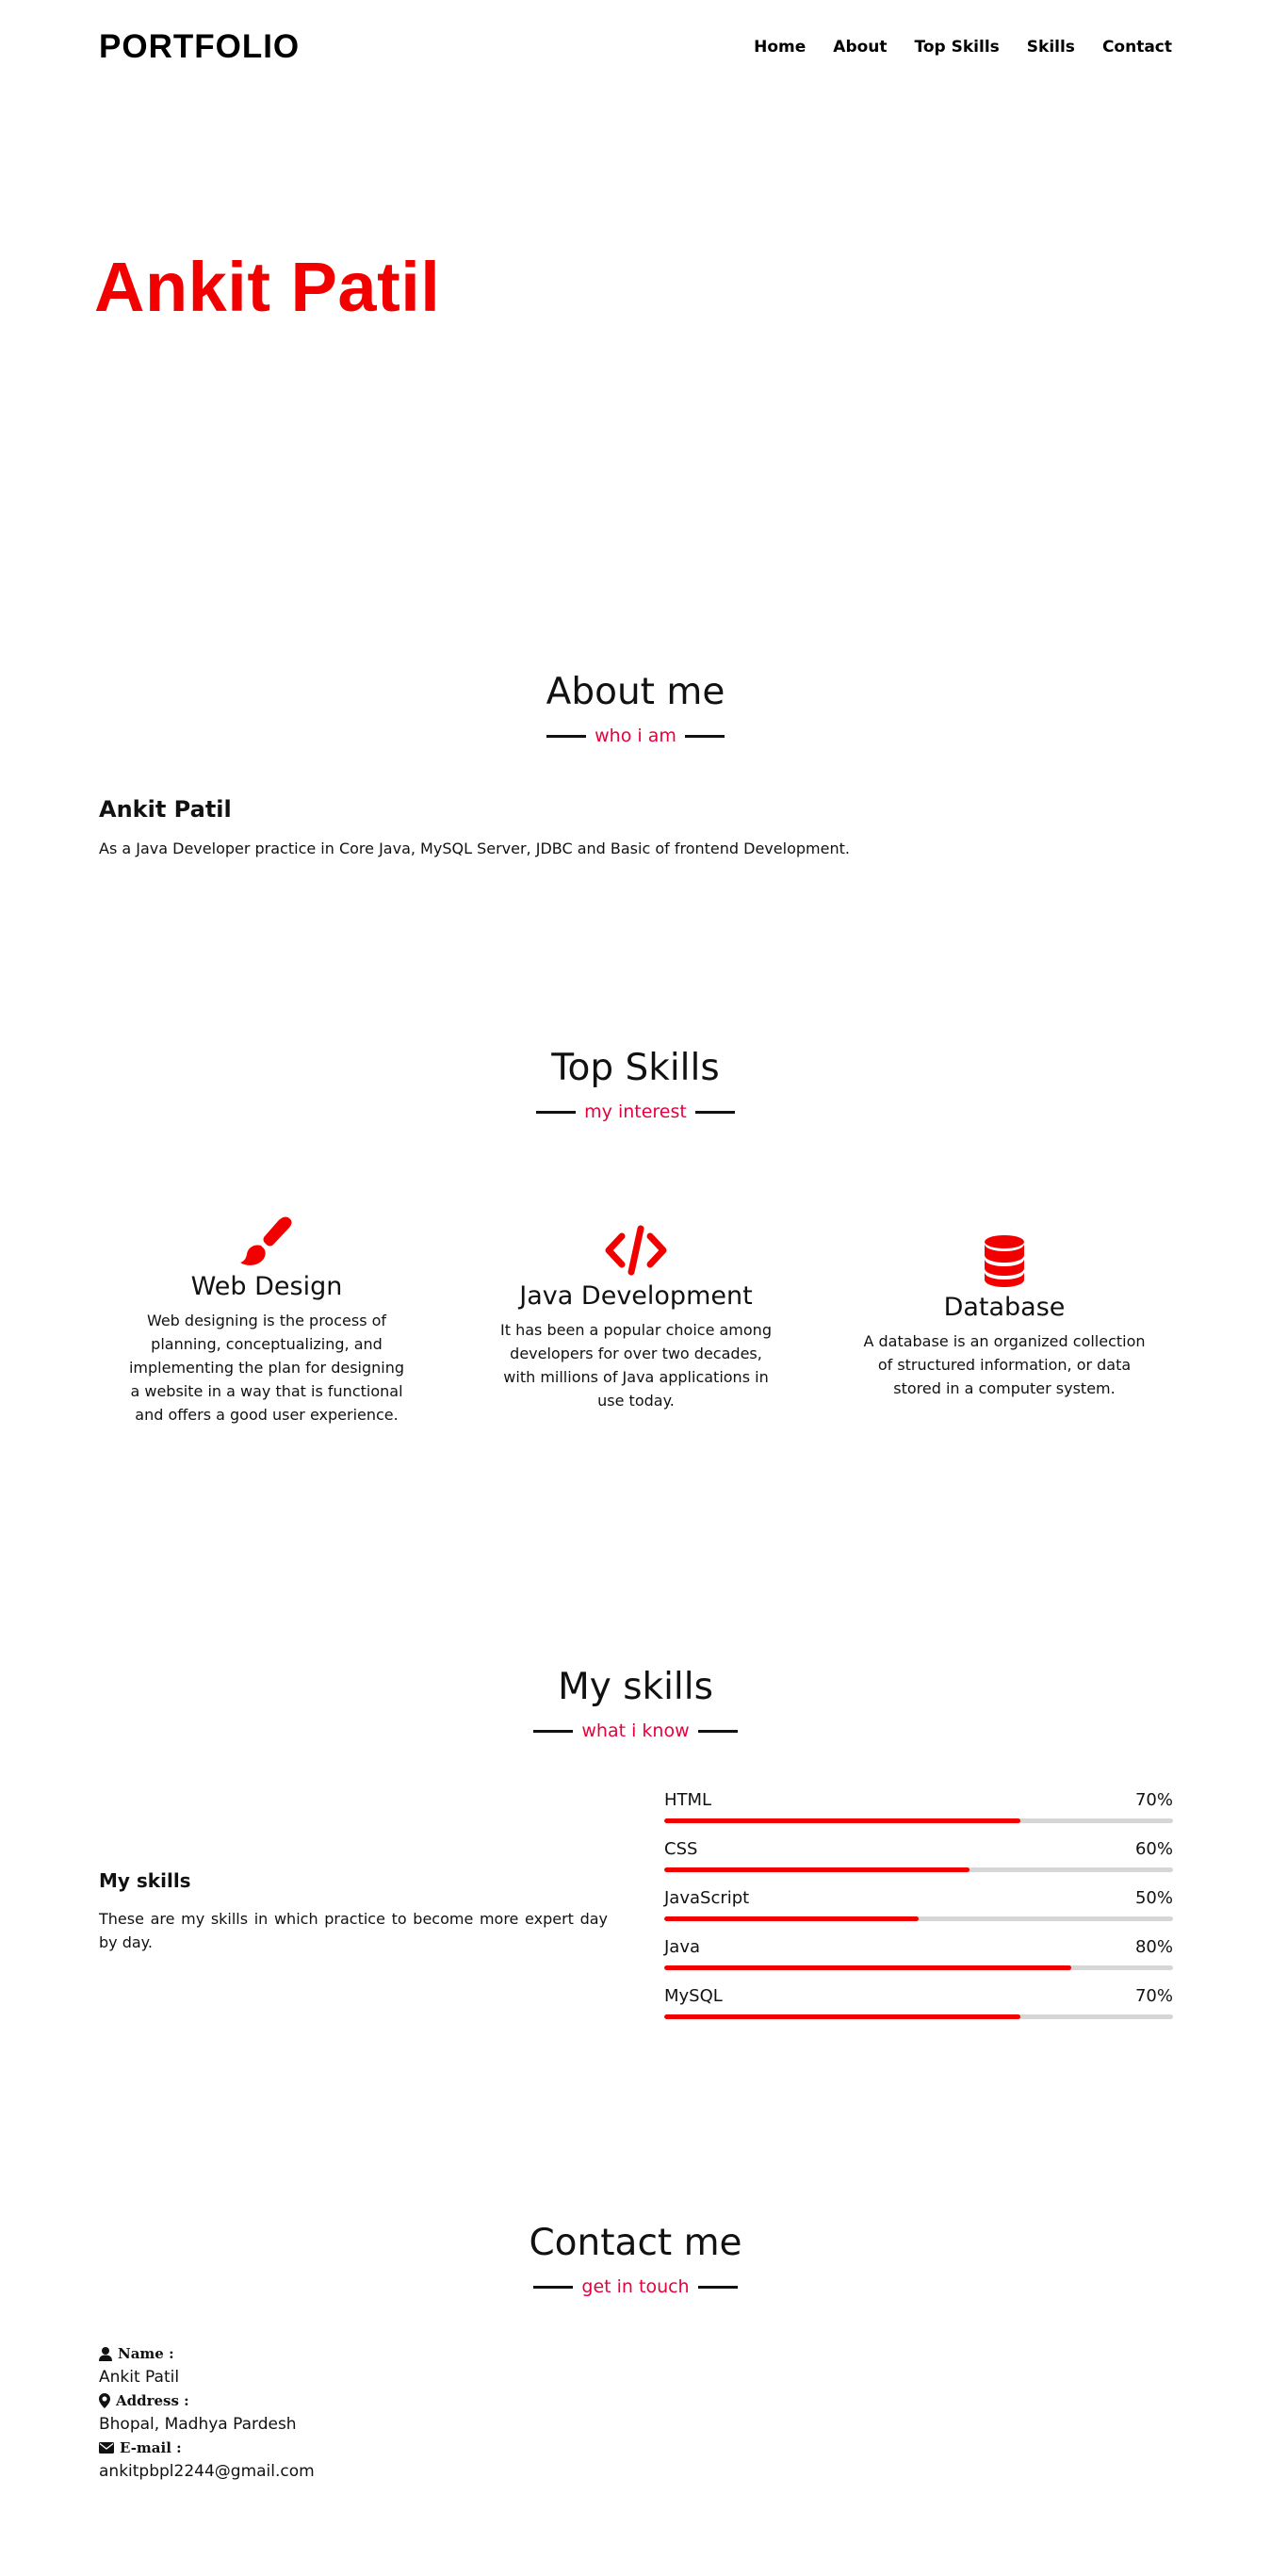 This screenshot has width=1271, height=2576. I want to click on contact-section-subtitle: get in touch, so click(635, 2286).